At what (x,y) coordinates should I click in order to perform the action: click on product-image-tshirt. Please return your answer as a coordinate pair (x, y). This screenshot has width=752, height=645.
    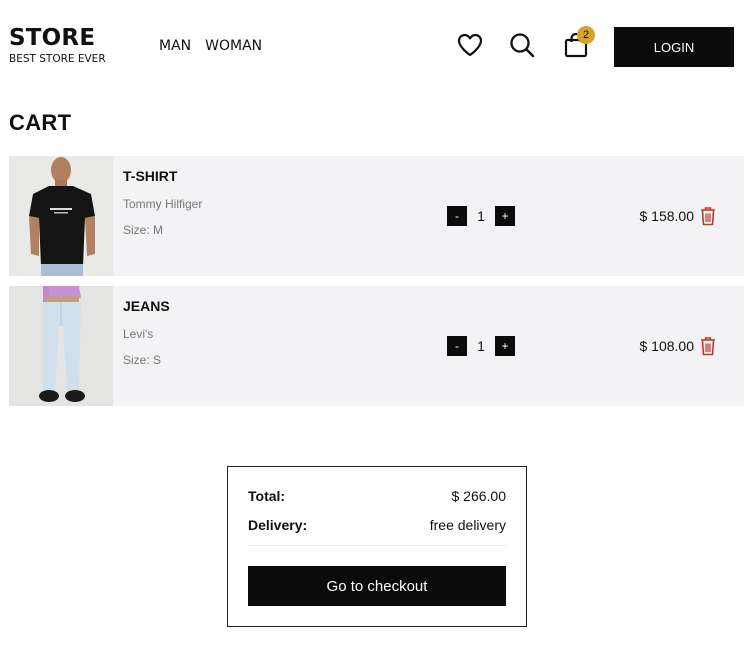
    Looking at the image, I should click on (61, 216).